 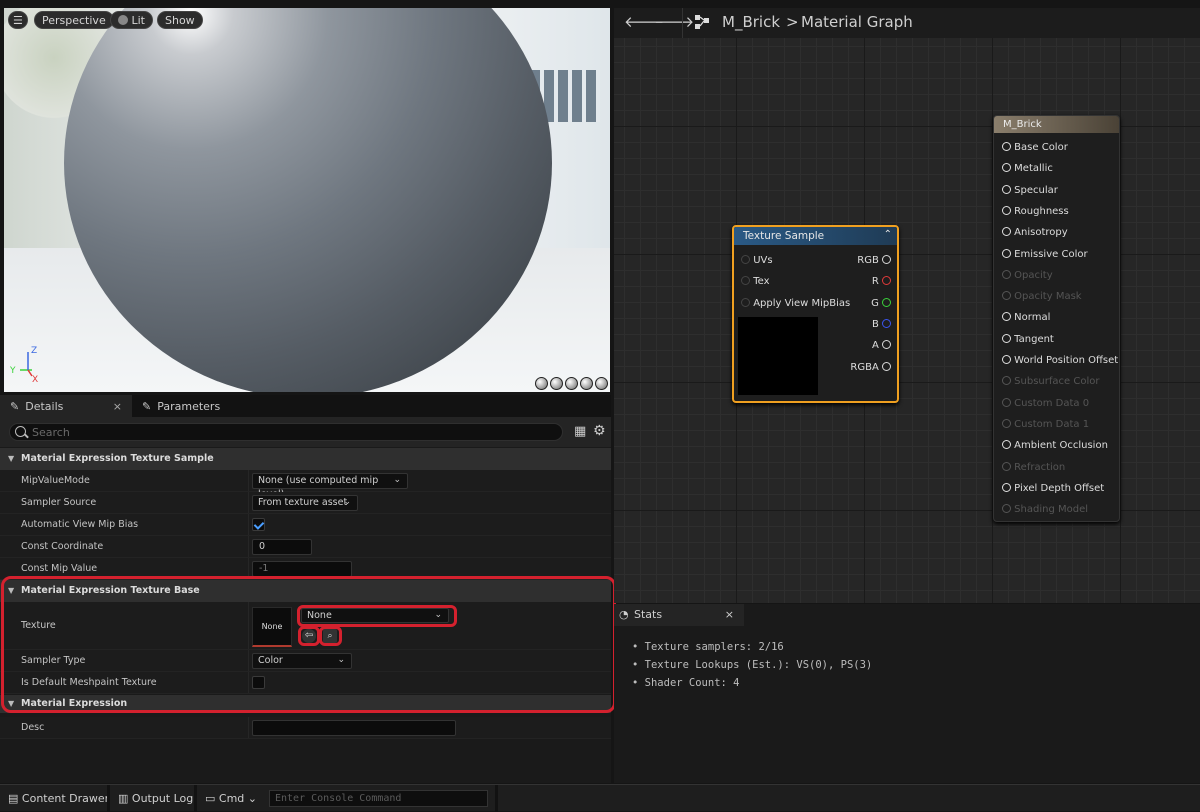 I want to click on plane-preview-icon, so click(x=571, y=383).